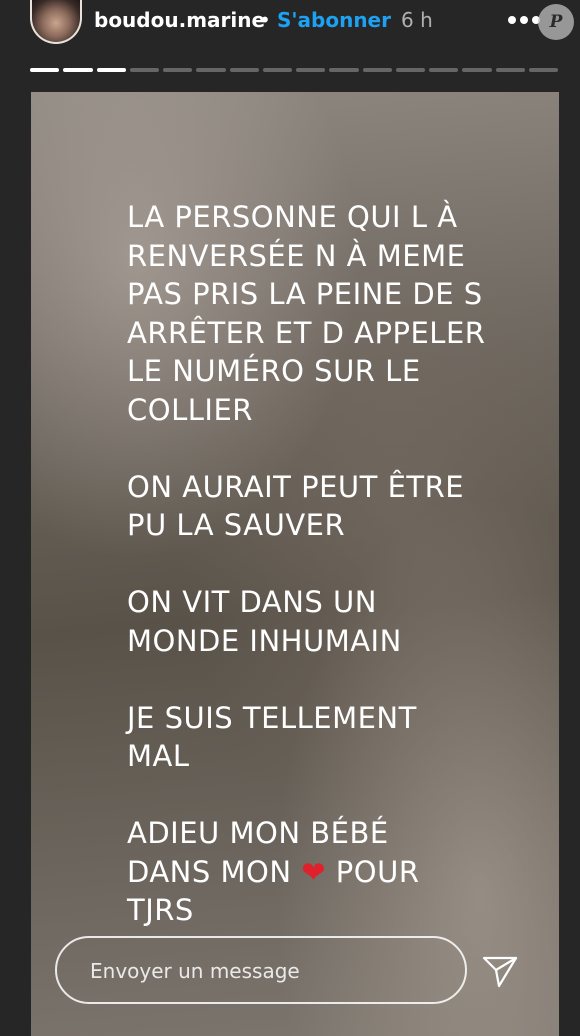 This screenshot has width=580, height=1036. Describe the element at coordinates (296, 506) in the screenshot. I see `story-paragraph-2: ON AURAIT PEUT ÊTRE PU LA SAUVER` at that location.